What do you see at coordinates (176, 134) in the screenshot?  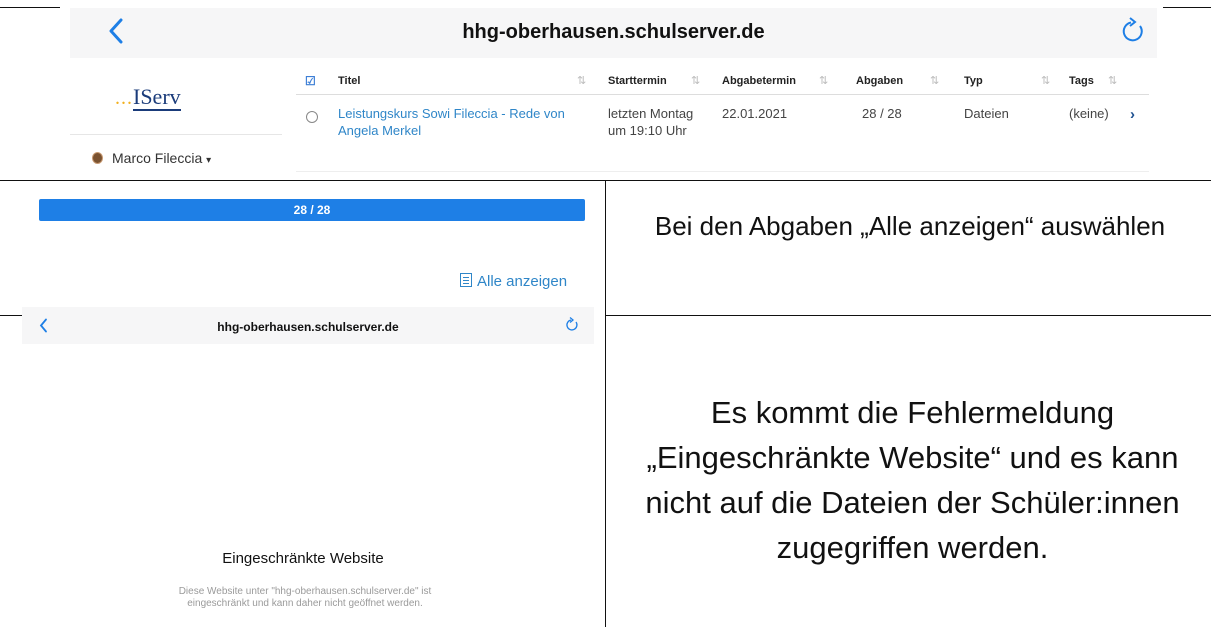 I see `sidebar-divider` at bounding box center [176, 134].